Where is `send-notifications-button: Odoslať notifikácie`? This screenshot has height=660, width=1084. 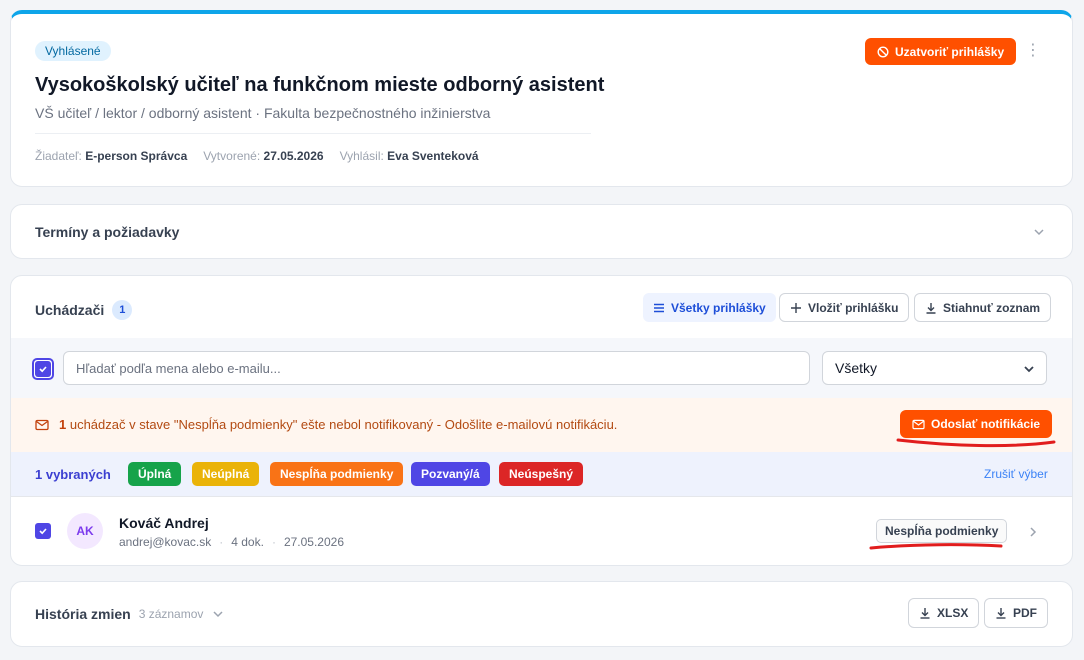
send-notifications-button: Odoslať notifikácie is located at coordinates (976, 424).